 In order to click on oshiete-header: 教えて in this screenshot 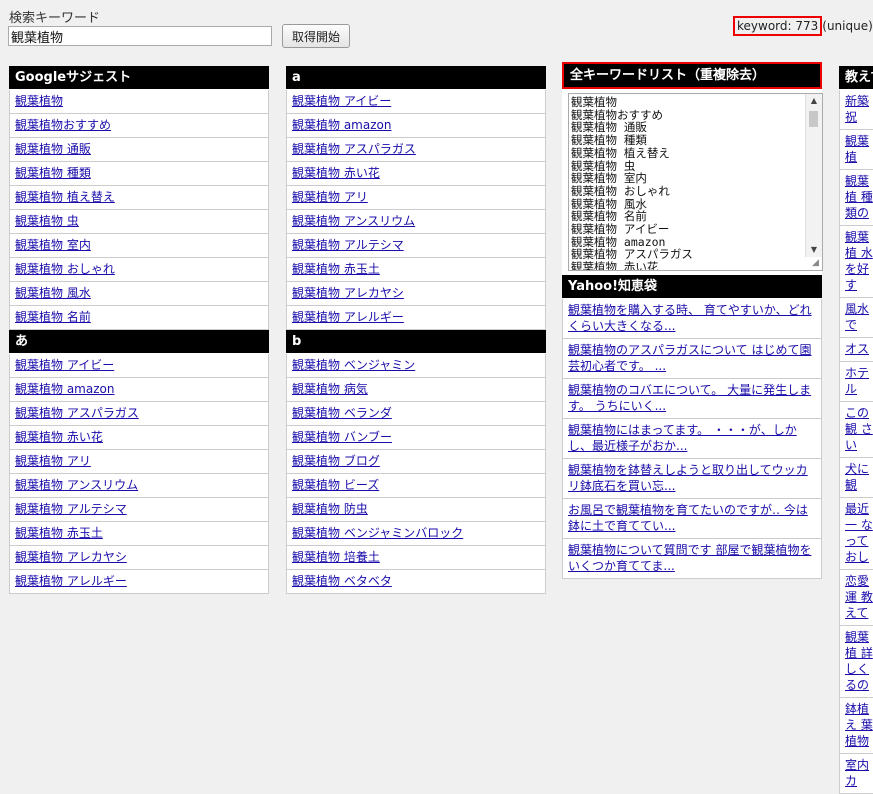, I will do `click(856, 78)`.